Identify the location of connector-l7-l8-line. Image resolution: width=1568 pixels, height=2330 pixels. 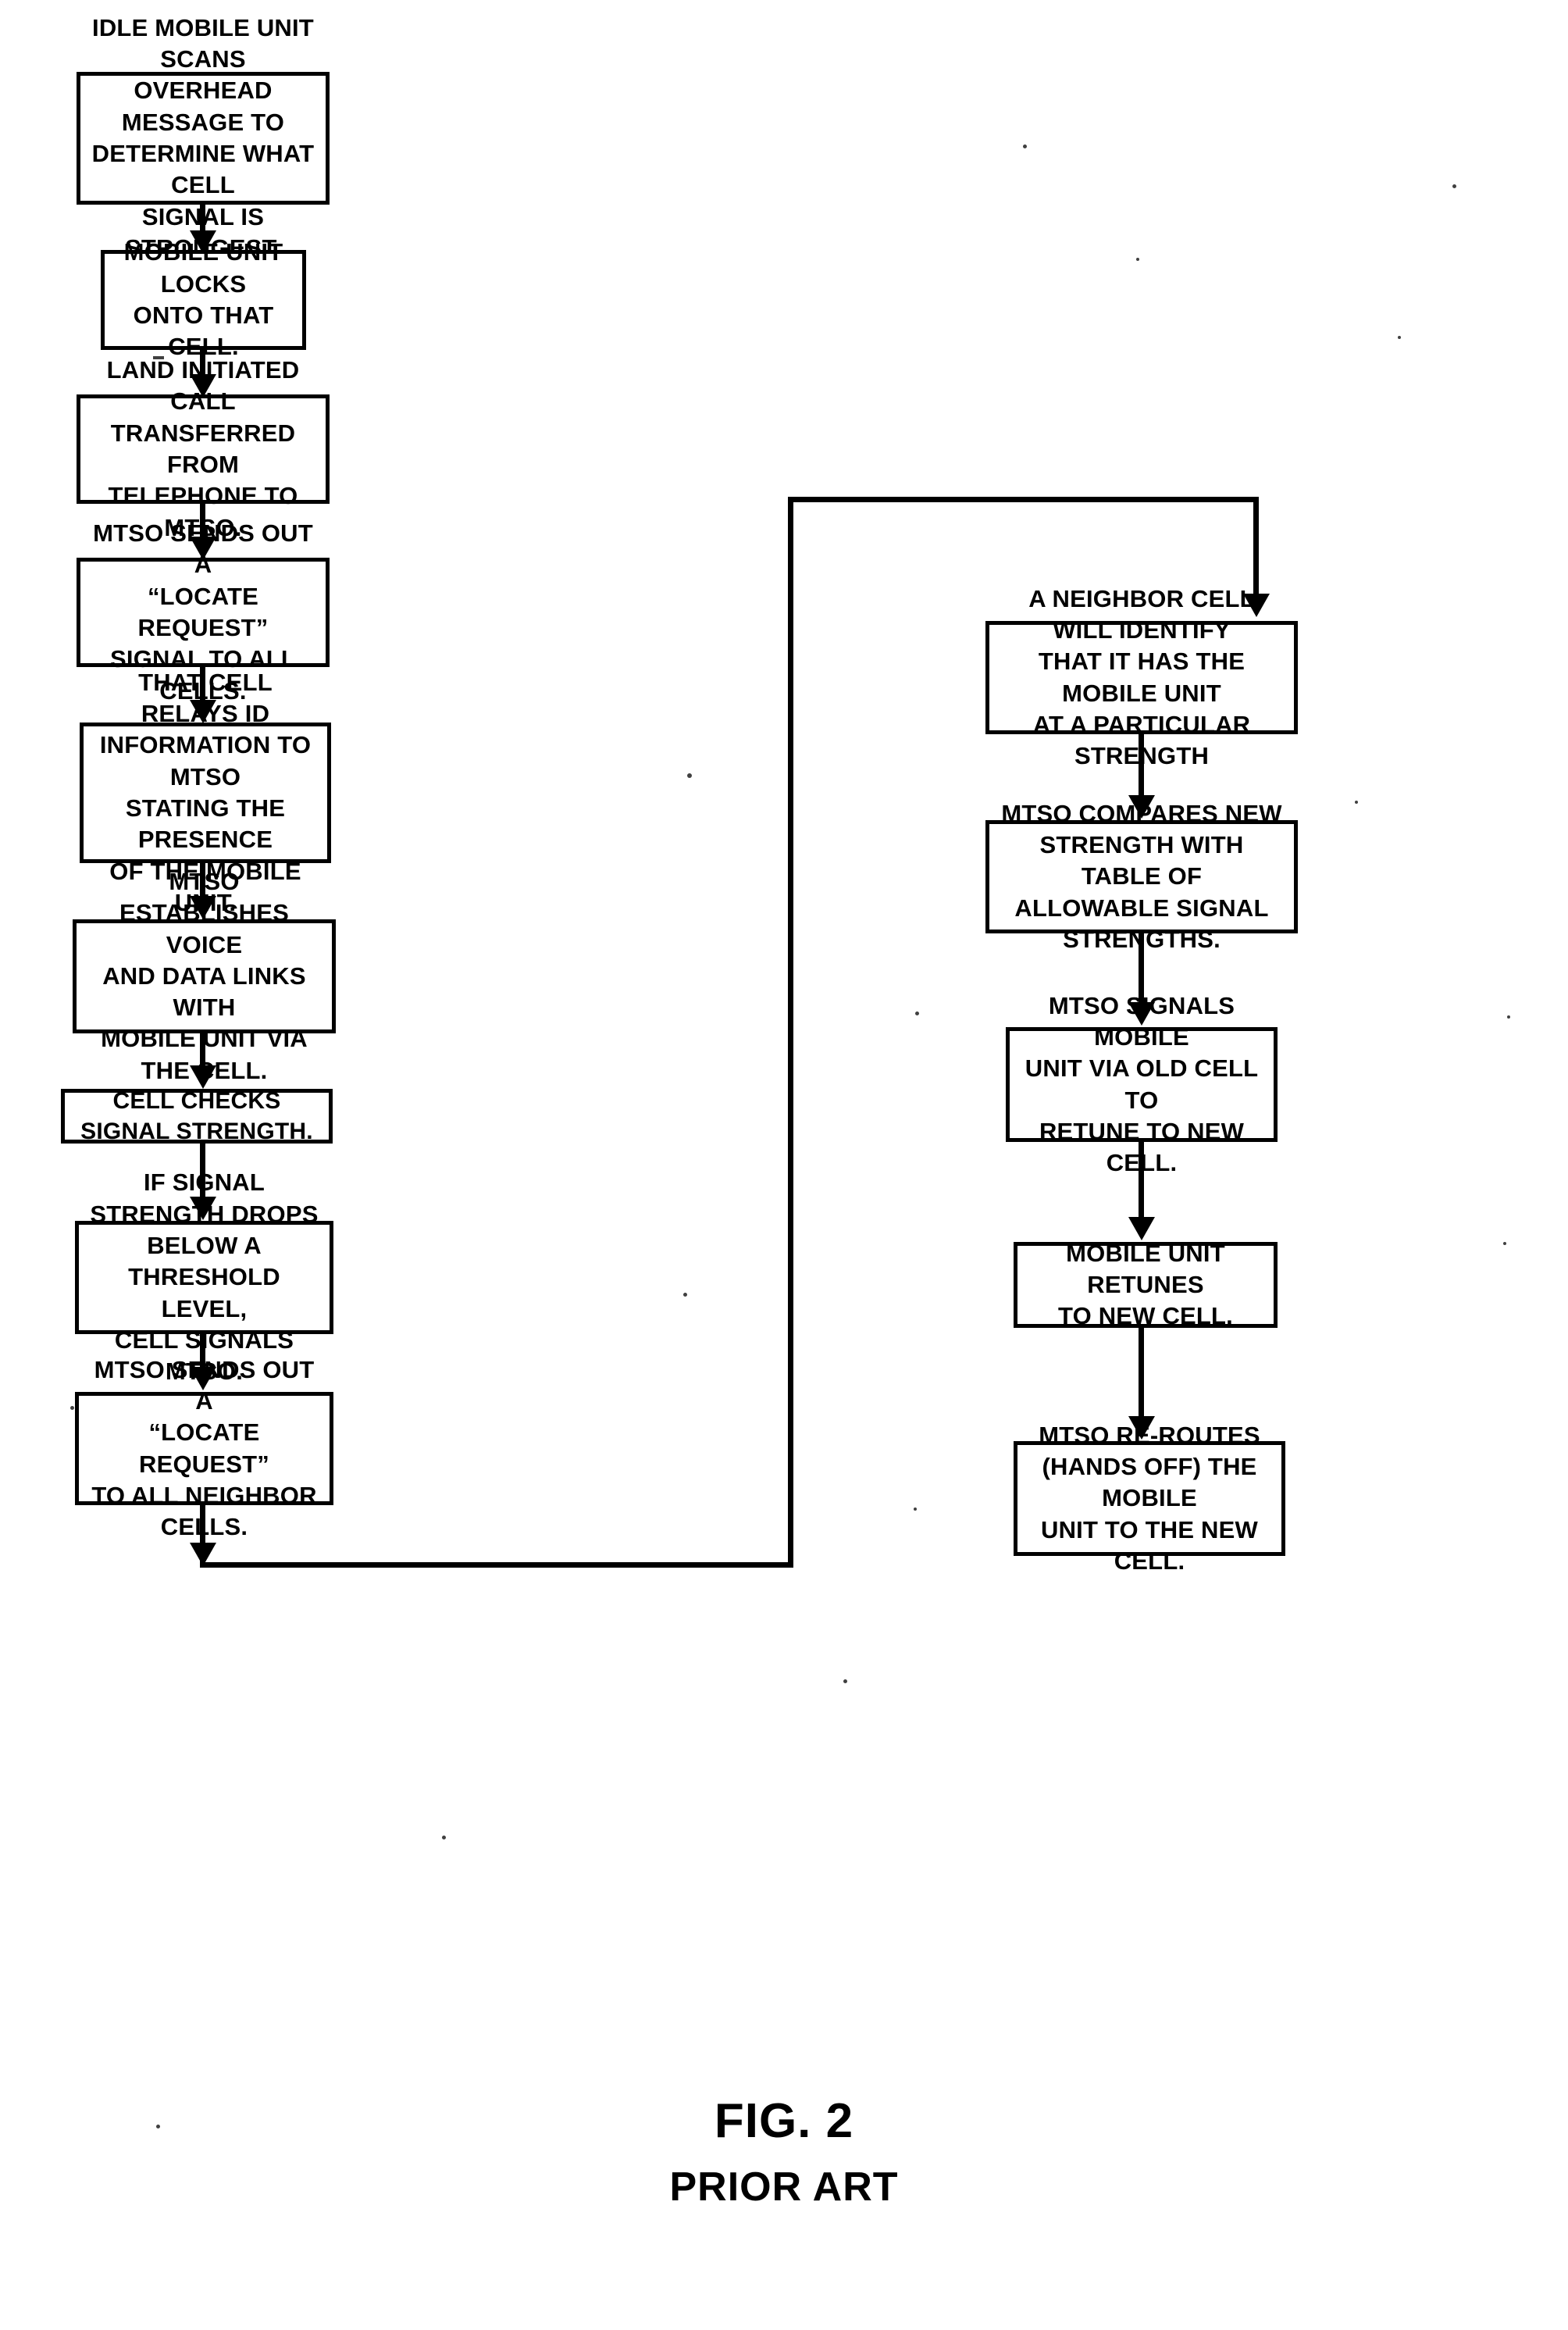
(202, 1170).